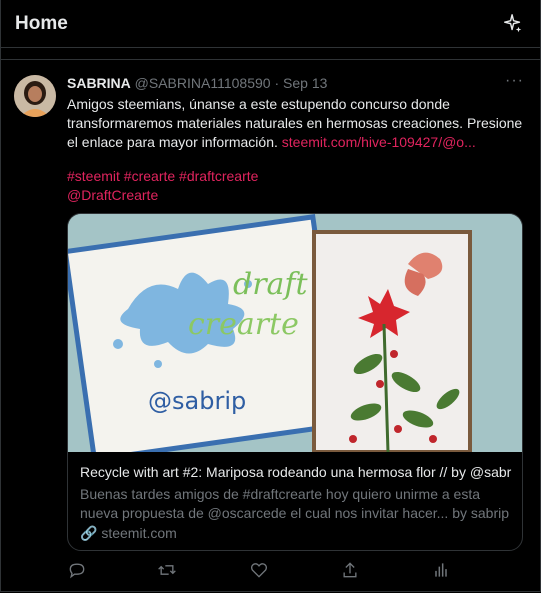  I want to click on card-image-text-sabrip: @sabrip, so click(197, 401).